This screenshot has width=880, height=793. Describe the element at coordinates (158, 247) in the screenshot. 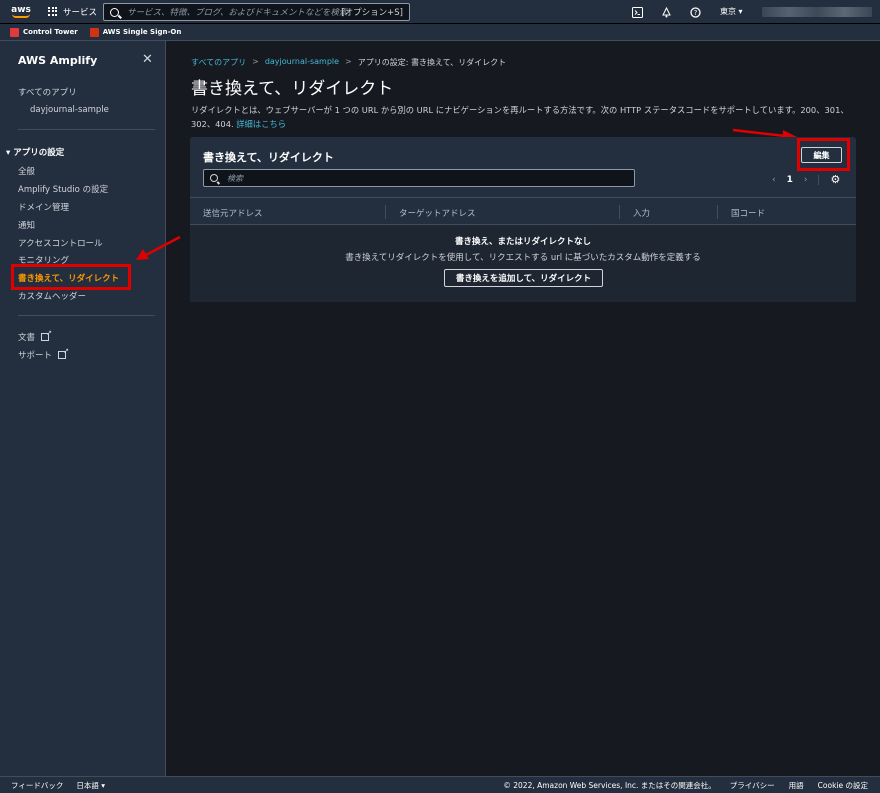

I see `annotation-arrow-icon` at that location.